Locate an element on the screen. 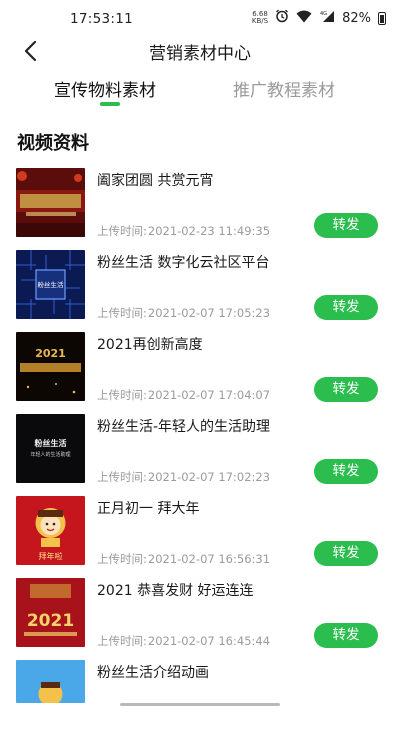 The image size is (400, 742). page-title: 营销素材中心 is located at coordinates (200, 54).